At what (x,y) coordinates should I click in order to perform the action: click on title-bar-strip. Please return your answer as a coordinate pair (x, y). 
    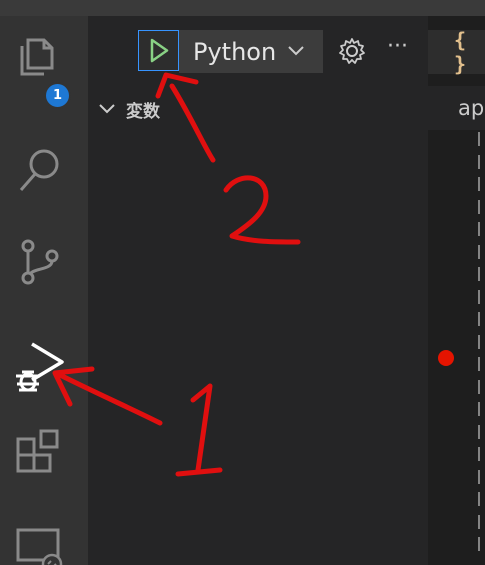
    Looking at the image, I should click on (242, 8).